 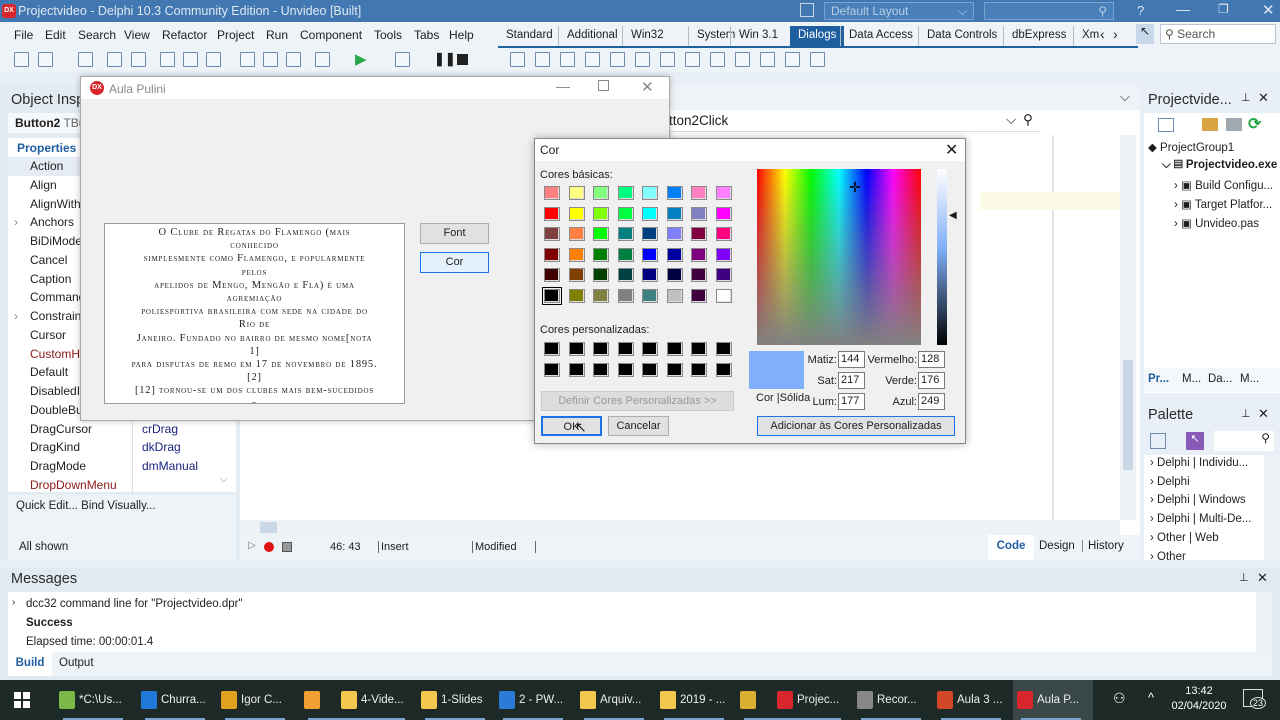 I want to click on blue-input: 249, so click(x=931, y=401).